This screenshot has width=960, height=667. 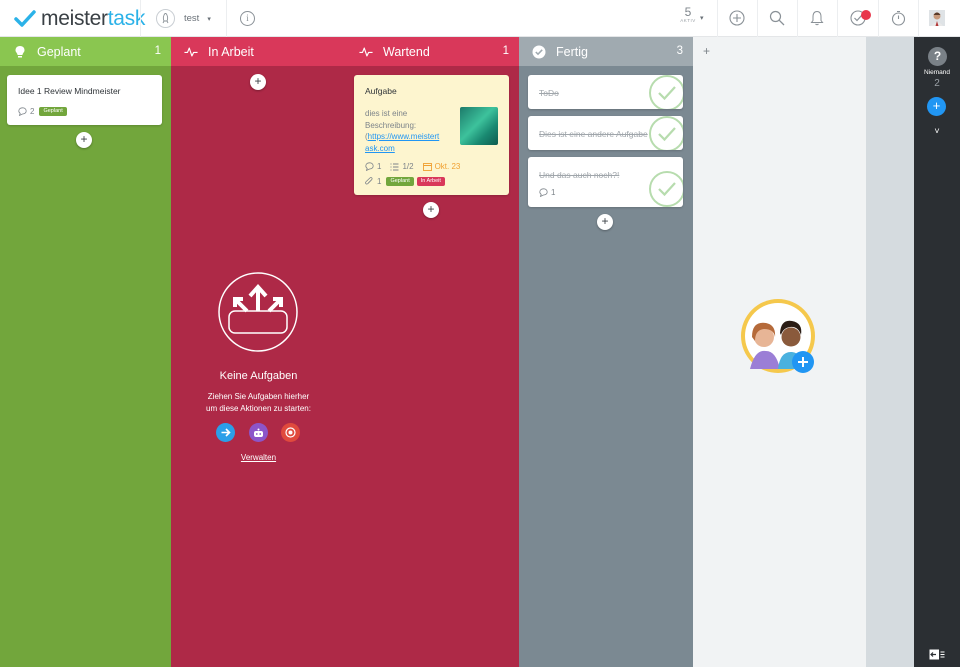 I want to click on stopwatch-icon, so click(x=898, y=18).